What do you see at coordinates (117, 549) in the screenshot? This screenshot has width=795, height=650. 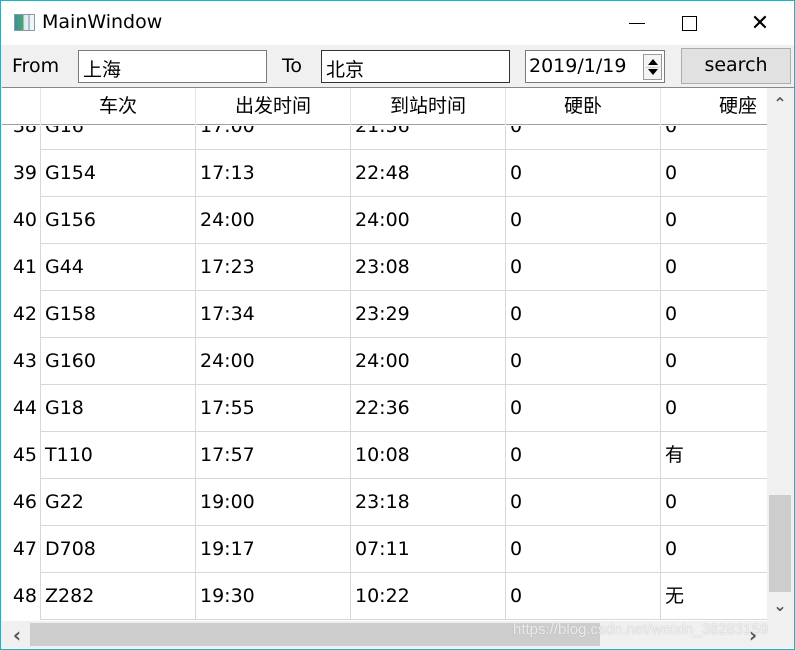 I see `cell-train: D708` at bounding box center [117, 549].